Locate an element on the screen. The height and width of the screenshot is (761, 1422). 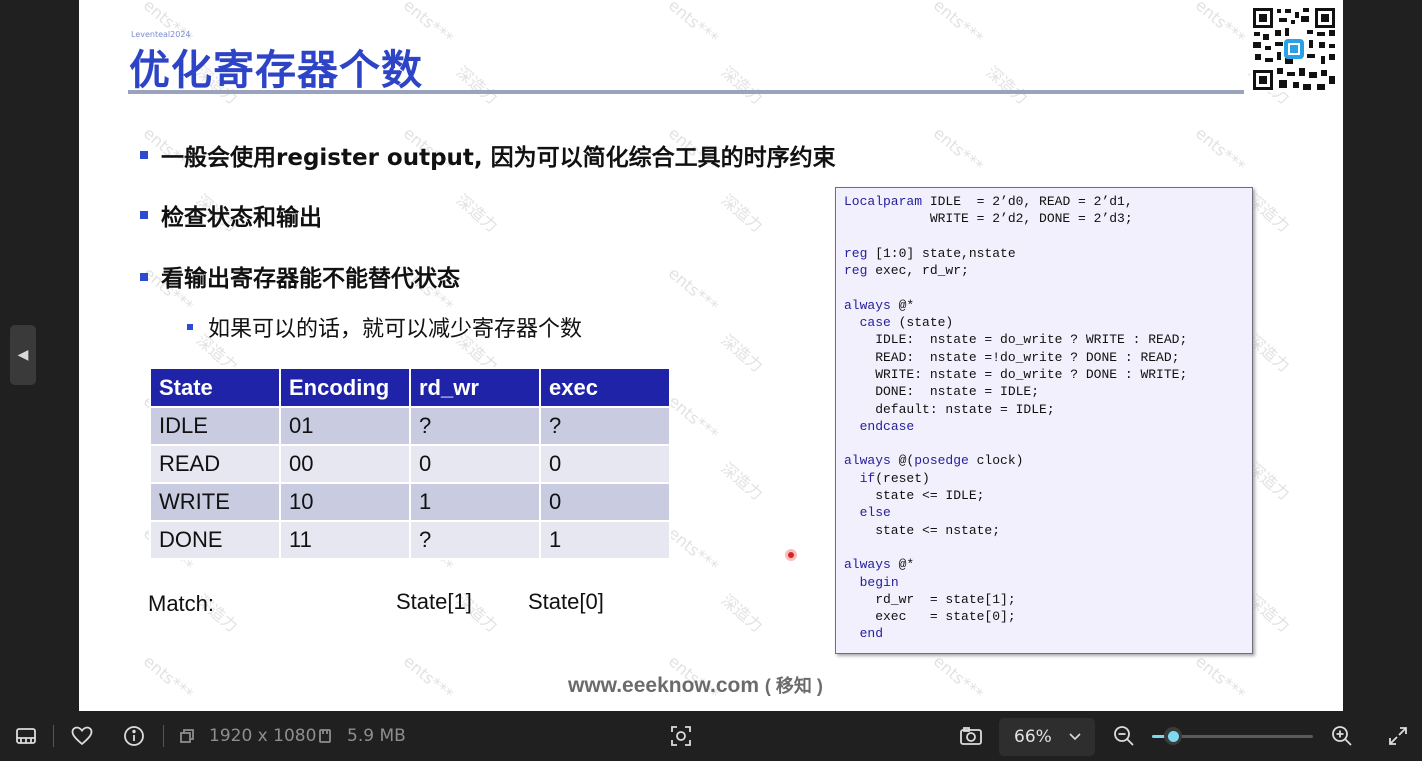
zoom-value: 66% is located at coordinates (1033, 737).